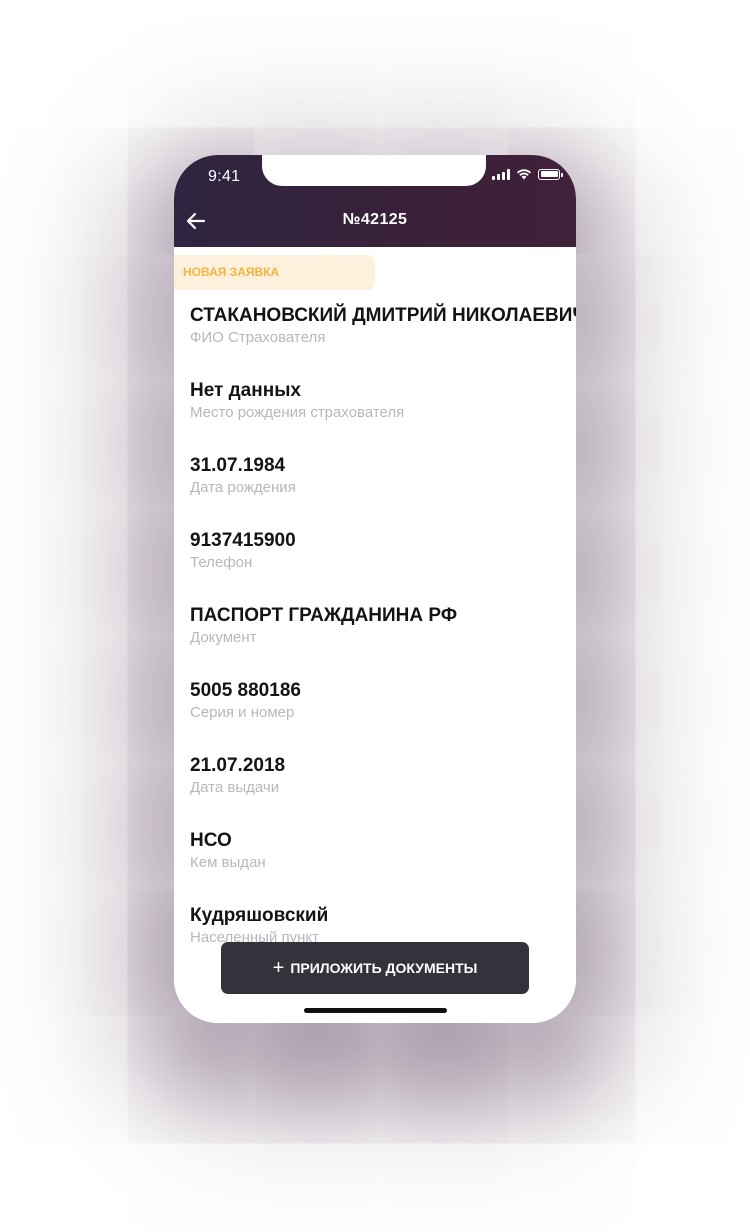 The width and height of the screenshot is (750, 1232). What do you see at coordinates (223, 637) in the screenshot?
I see `field-label: Документ` at bounding box center [223, 637].